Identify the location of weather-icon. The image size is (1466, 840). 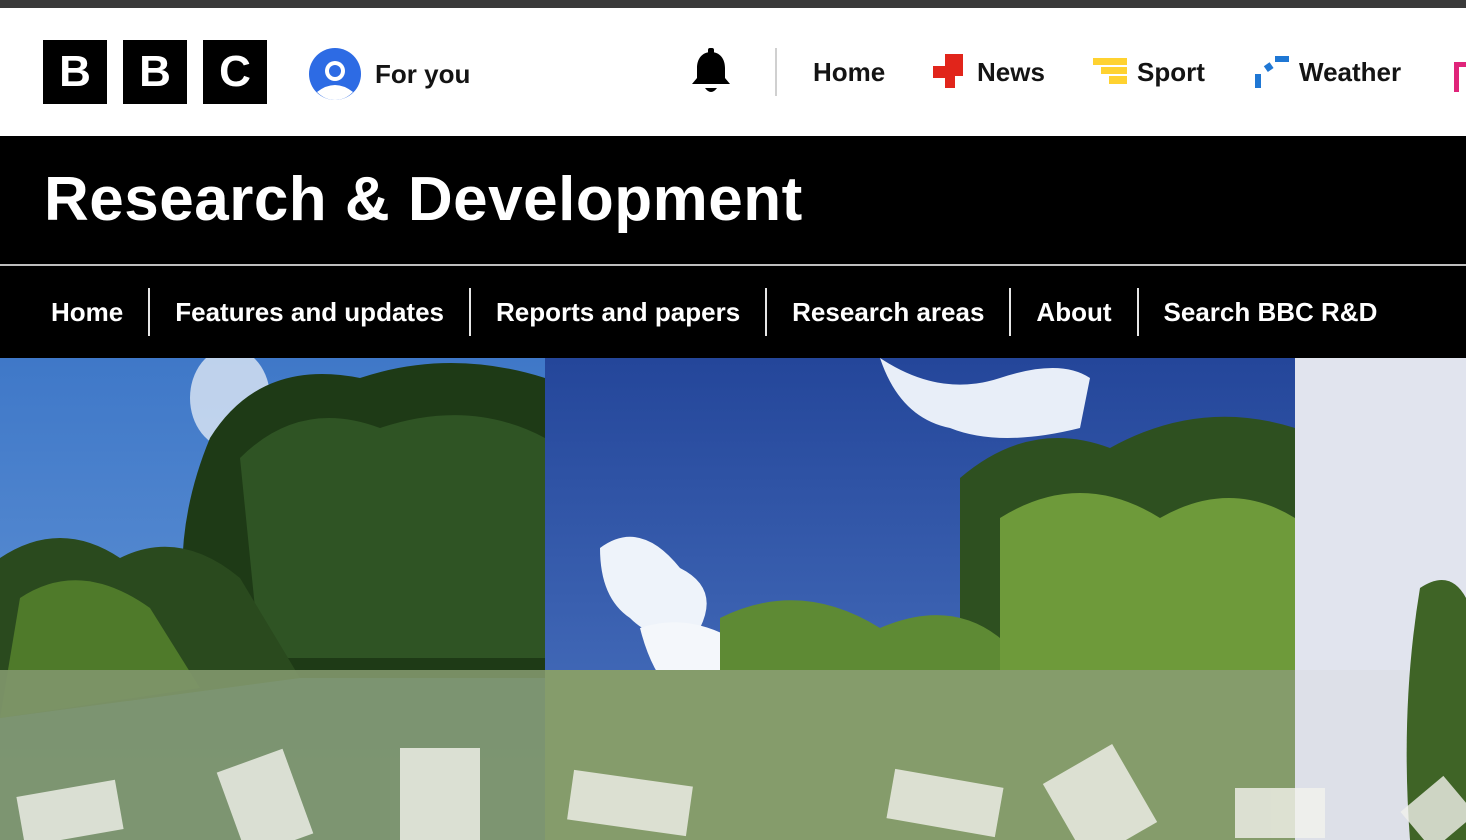
(1272, 72).